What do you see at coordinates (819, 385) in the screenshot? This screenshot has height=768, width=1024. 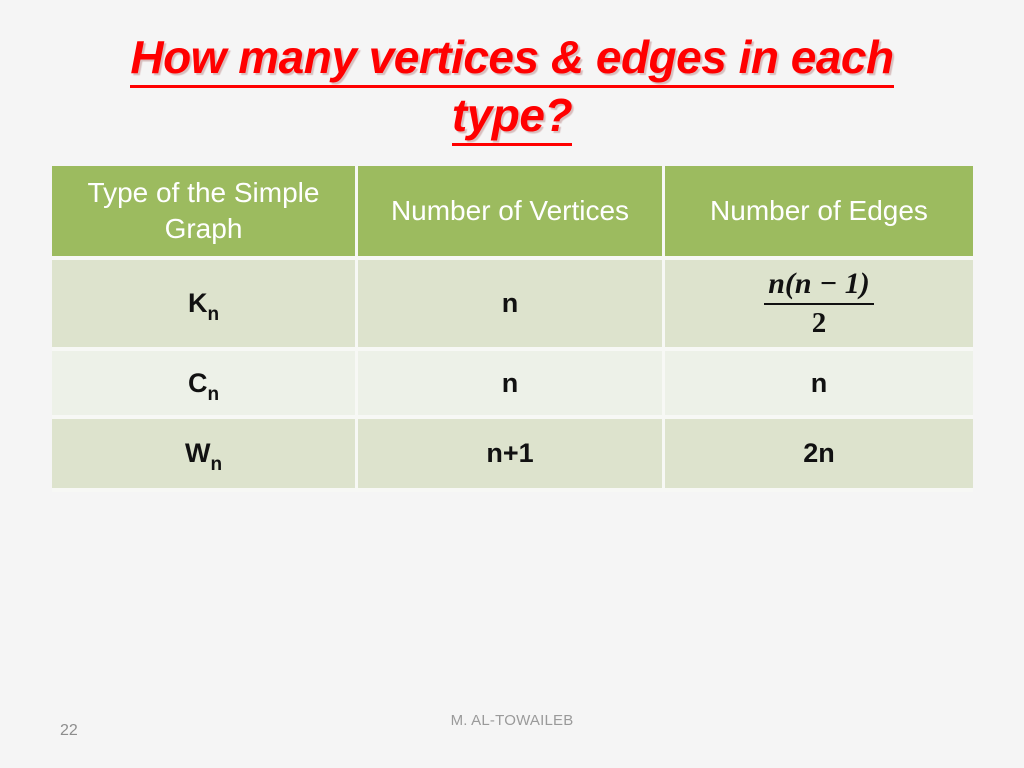 I see `cell-edges: n` at bounding box center [819, 385].